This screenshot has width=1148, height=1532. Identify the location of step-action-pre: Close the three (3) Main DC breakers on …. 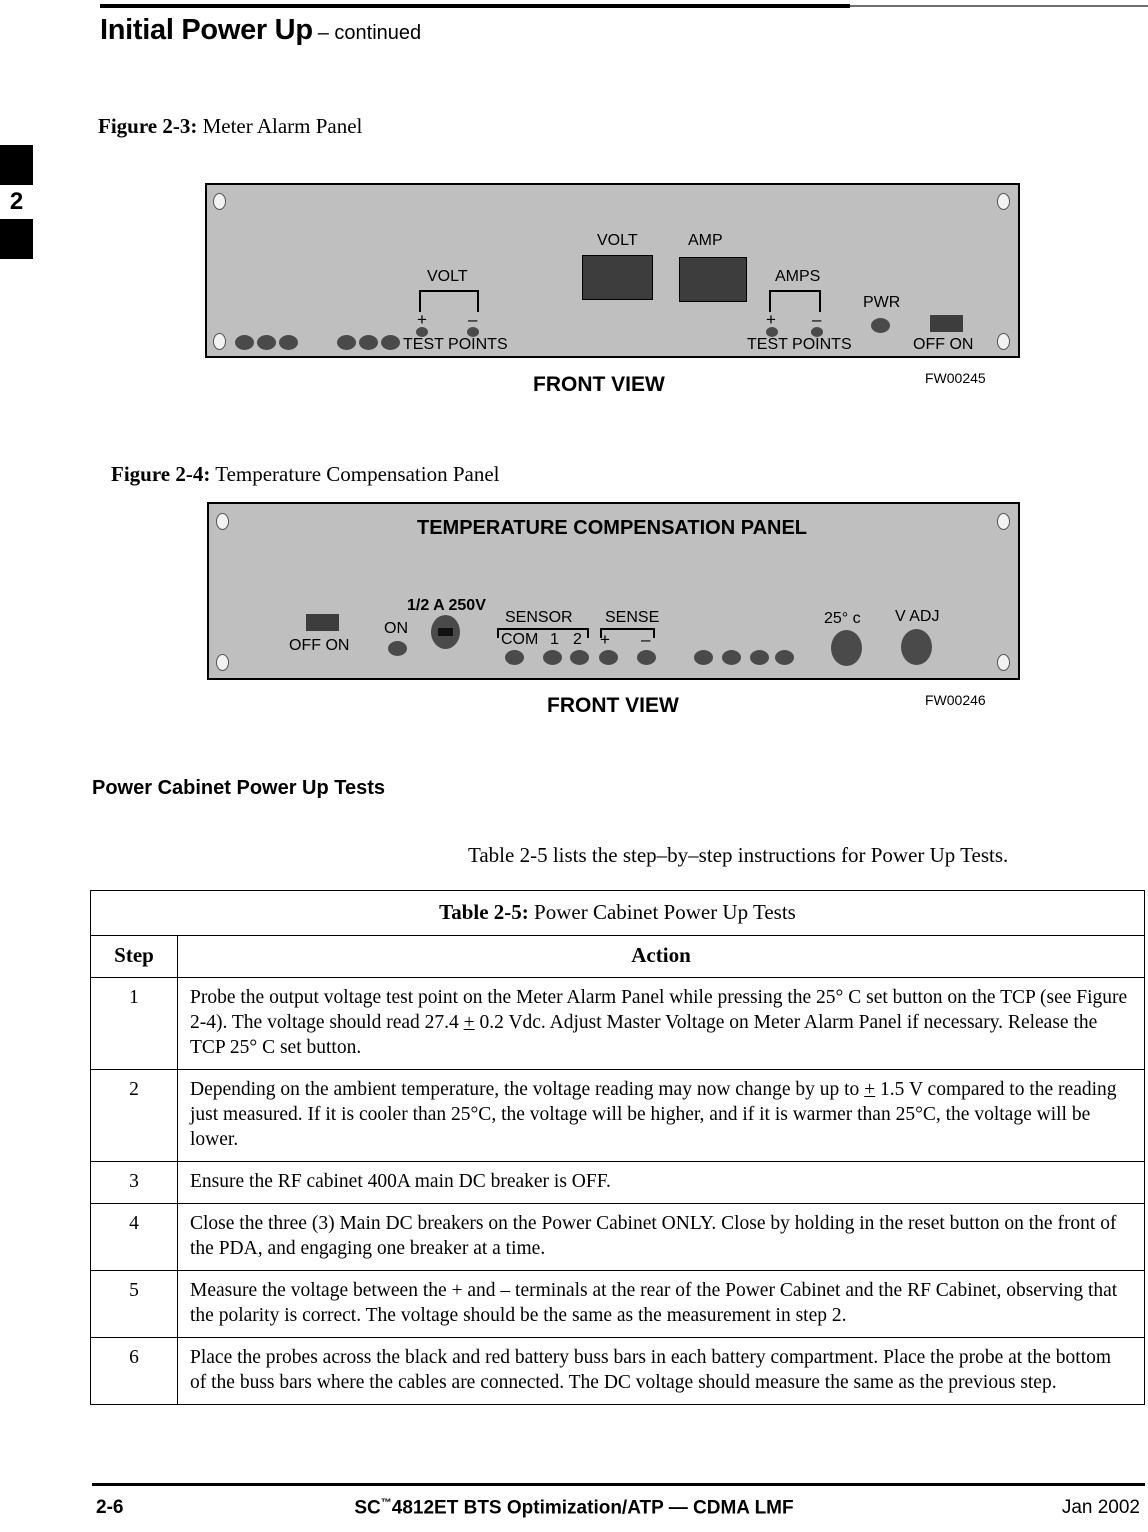
(653, 1236).